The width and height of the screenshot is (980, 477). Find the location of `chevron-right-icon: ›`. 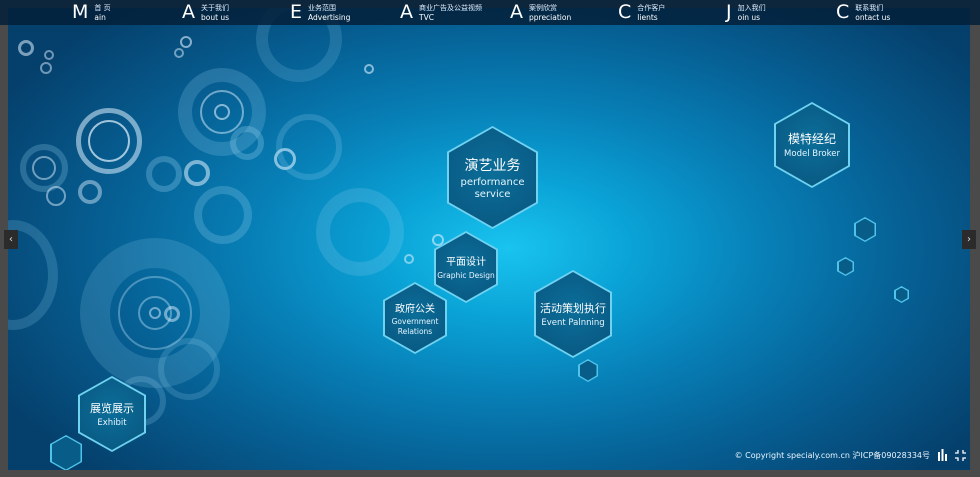

chevron-right-icon: › is located at coordinates (969, 239).